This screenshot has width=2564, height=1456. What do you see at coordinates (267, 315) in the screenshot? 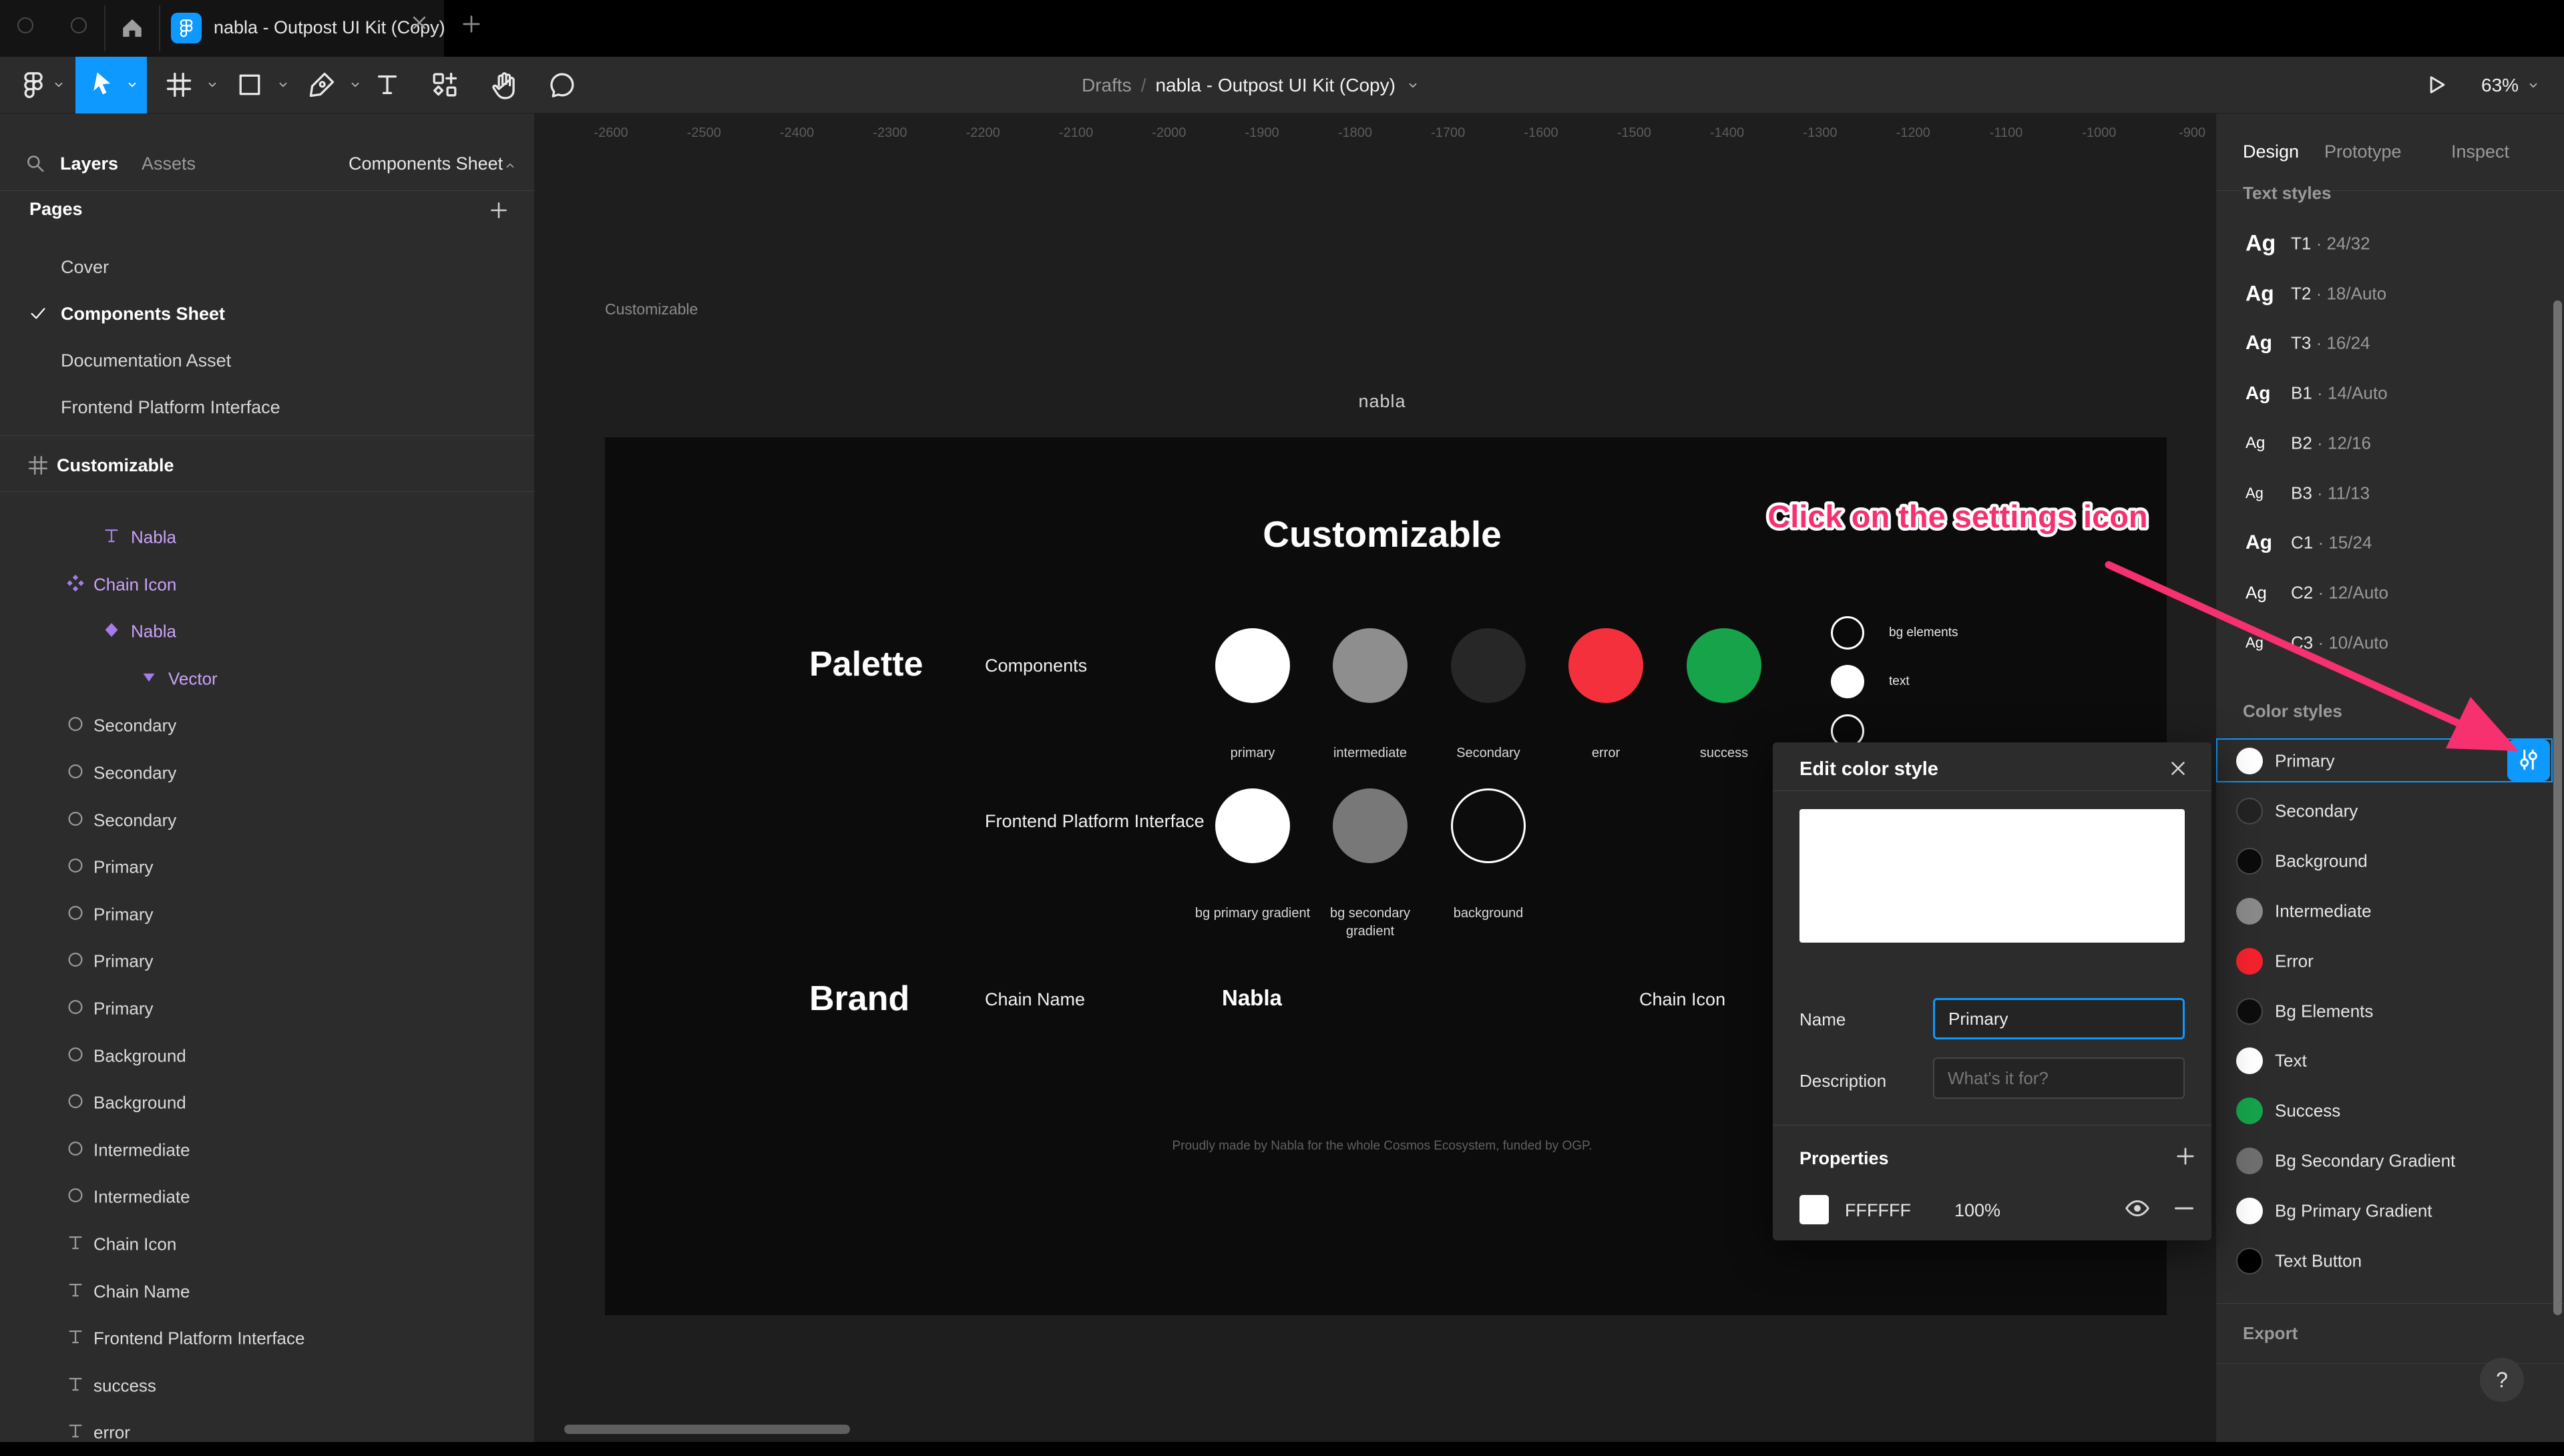
I see `page-item-components-sheet: Components Sheet` at bounding box center [267, 315].